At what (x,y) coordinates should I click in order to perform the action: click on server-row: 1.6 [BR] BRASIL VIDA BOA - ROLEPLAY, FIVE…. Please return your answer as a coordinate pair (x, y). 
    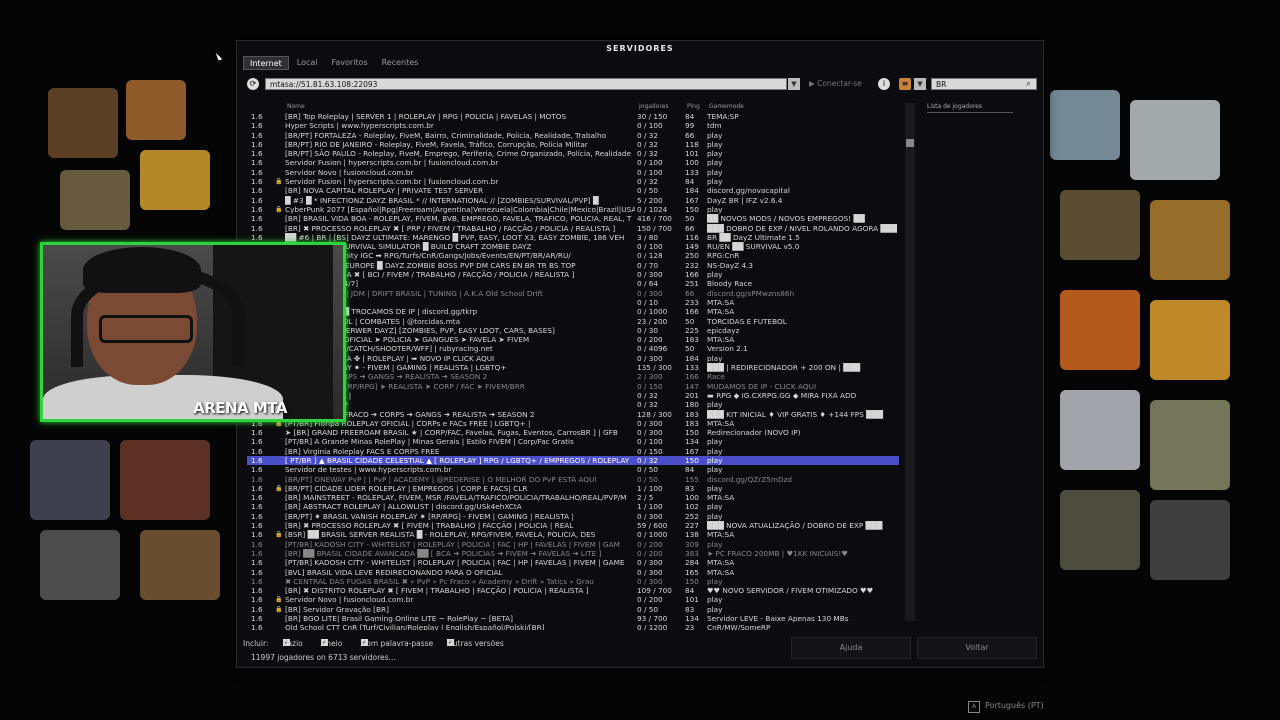
    Looking at the image, I should click on (573, 218).